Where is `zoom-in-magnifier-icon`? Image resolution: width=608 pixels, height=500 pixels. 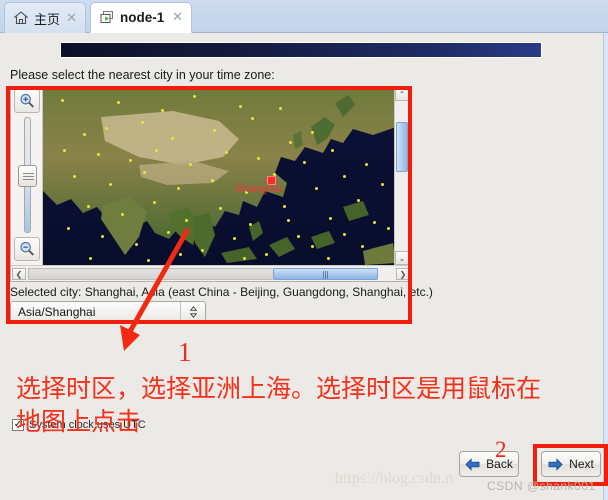
zoom-in-magnifier-icon is located at coordinates (27, 101).